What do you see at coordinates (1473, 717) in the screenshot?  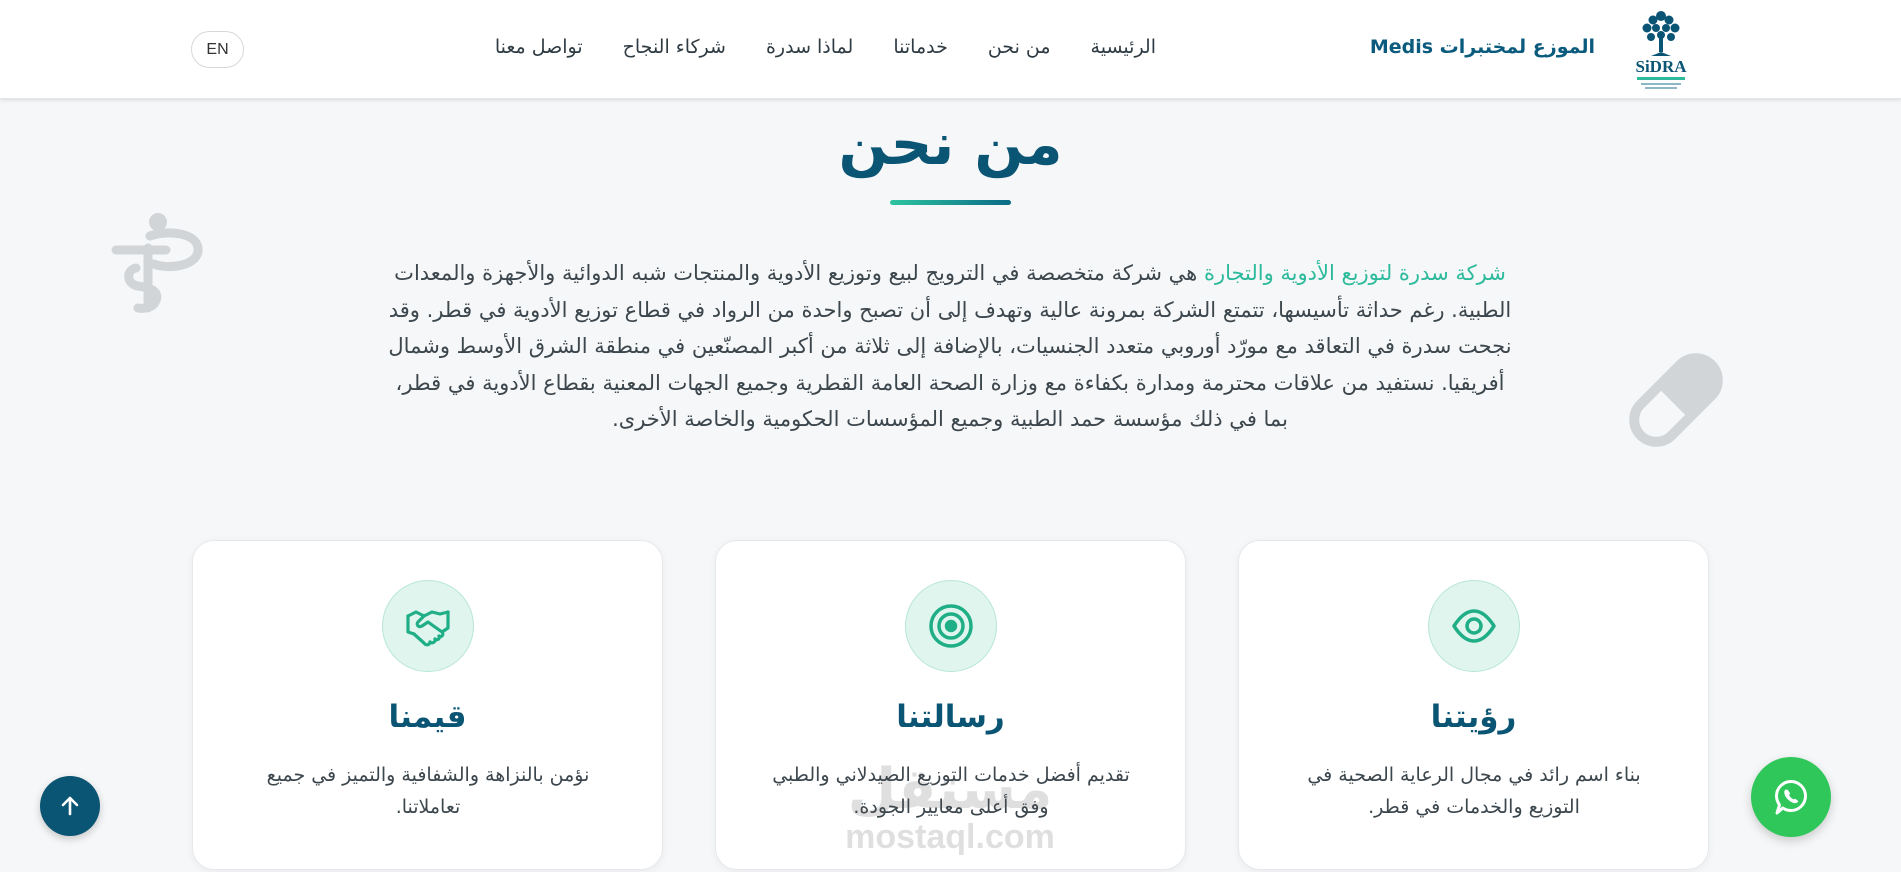 I see `vision-title: رؤيتنا` at bounding box center [1473, 717].